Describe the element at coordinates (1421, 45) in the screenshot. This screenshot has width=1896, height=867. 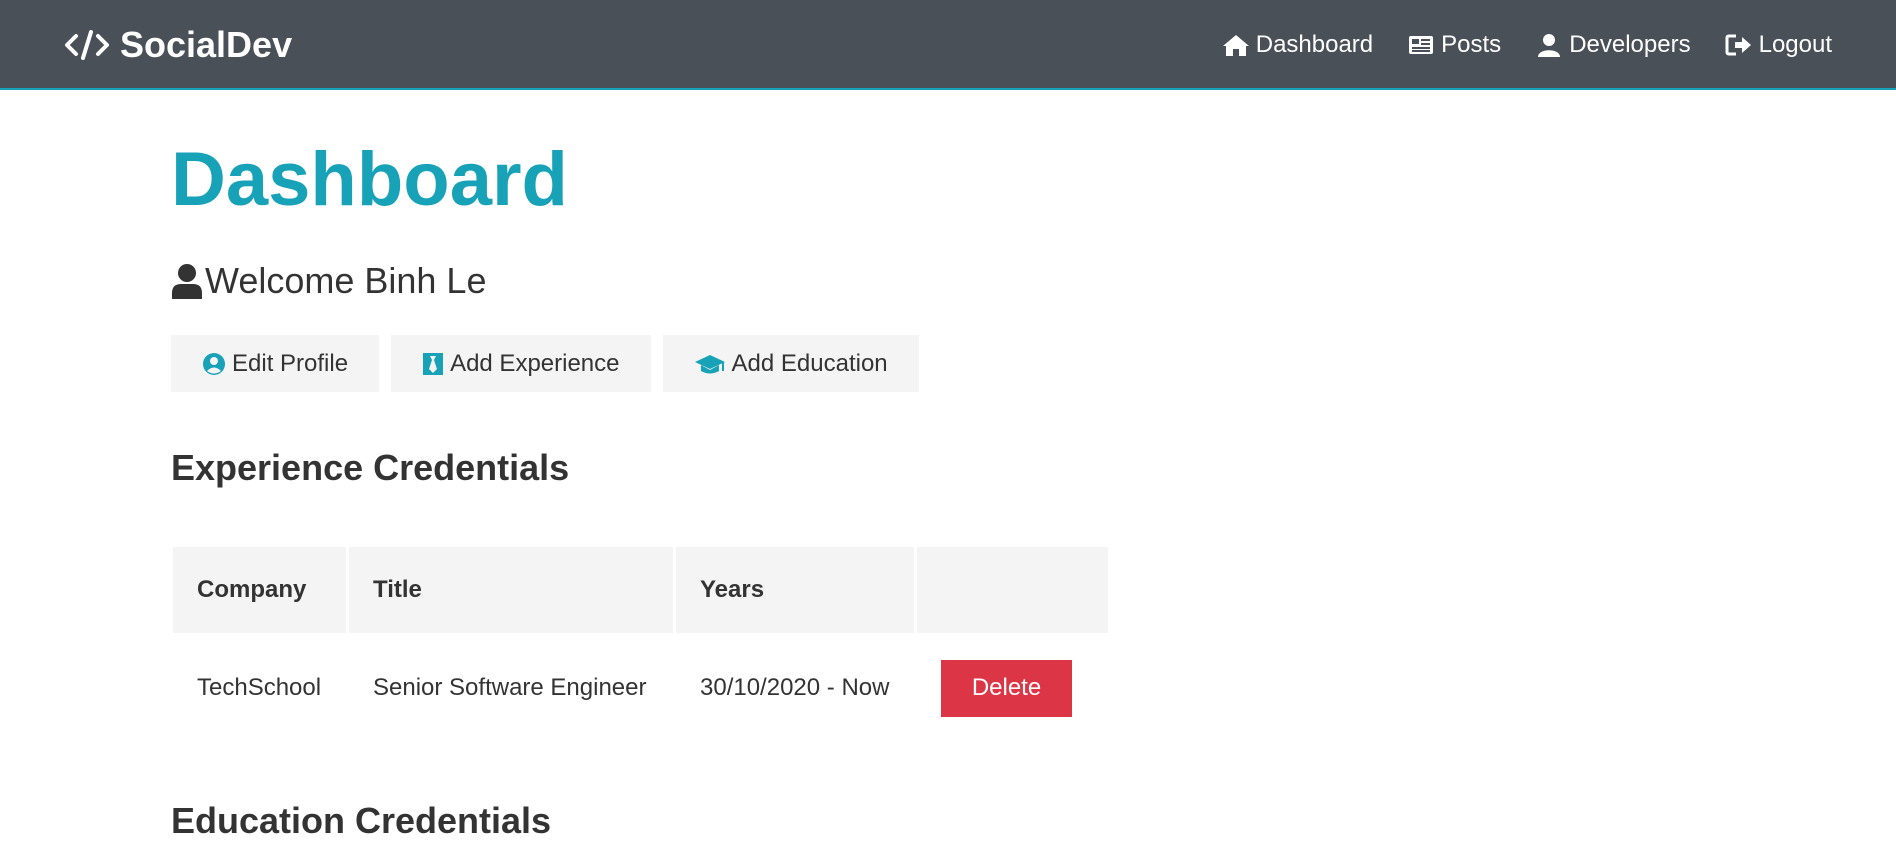
I see `newspaper-icon` at that location.